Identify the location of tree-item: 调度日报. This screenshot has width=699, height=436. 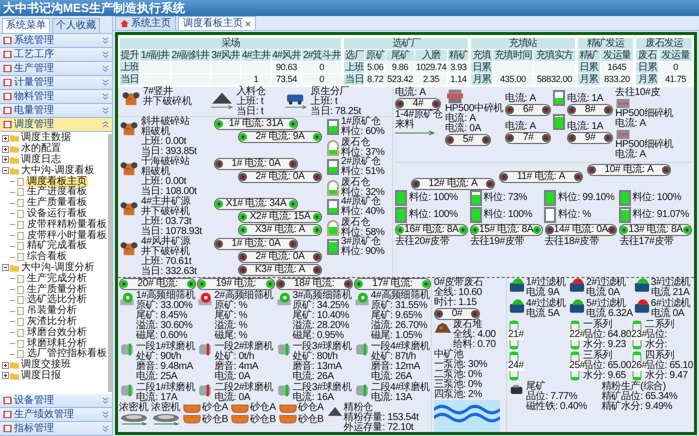
(41, 375).